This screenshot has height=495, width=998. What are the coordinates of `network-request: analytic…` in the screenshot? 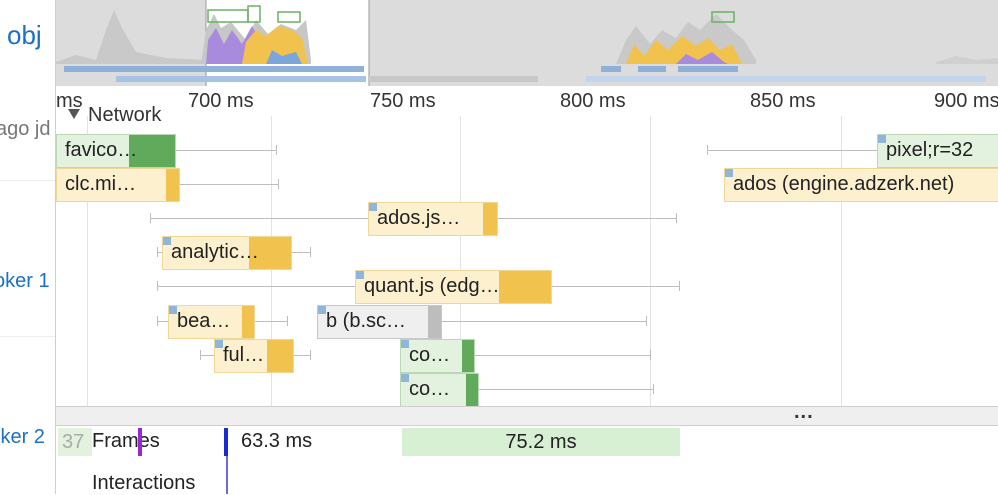 It's located at (227, 253).